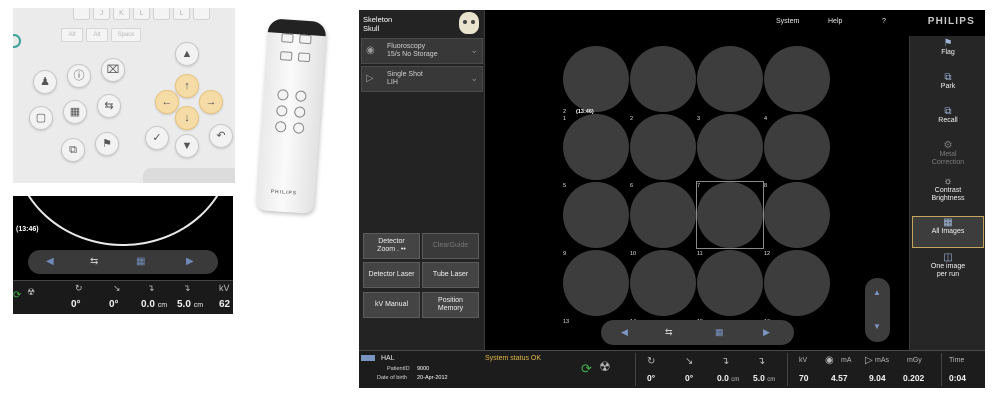  What do you see at coordinates (596, 84) in the screenshot?
I see `image-thumbnail: 2 (13:46) 1` at bounding box center [596, 84].